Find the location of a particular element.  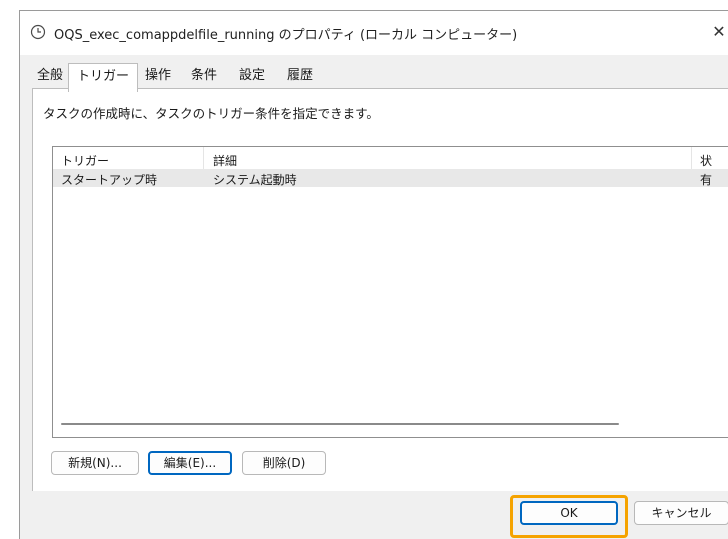

tab-history: 履歴 is located at coordinates (300, 77).